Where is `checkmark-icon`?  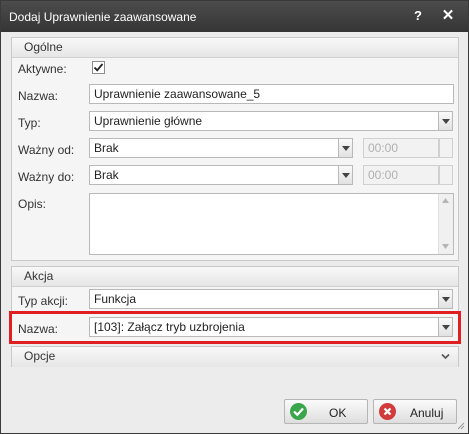
checkmark-icon is located at coordinates (98, 67).